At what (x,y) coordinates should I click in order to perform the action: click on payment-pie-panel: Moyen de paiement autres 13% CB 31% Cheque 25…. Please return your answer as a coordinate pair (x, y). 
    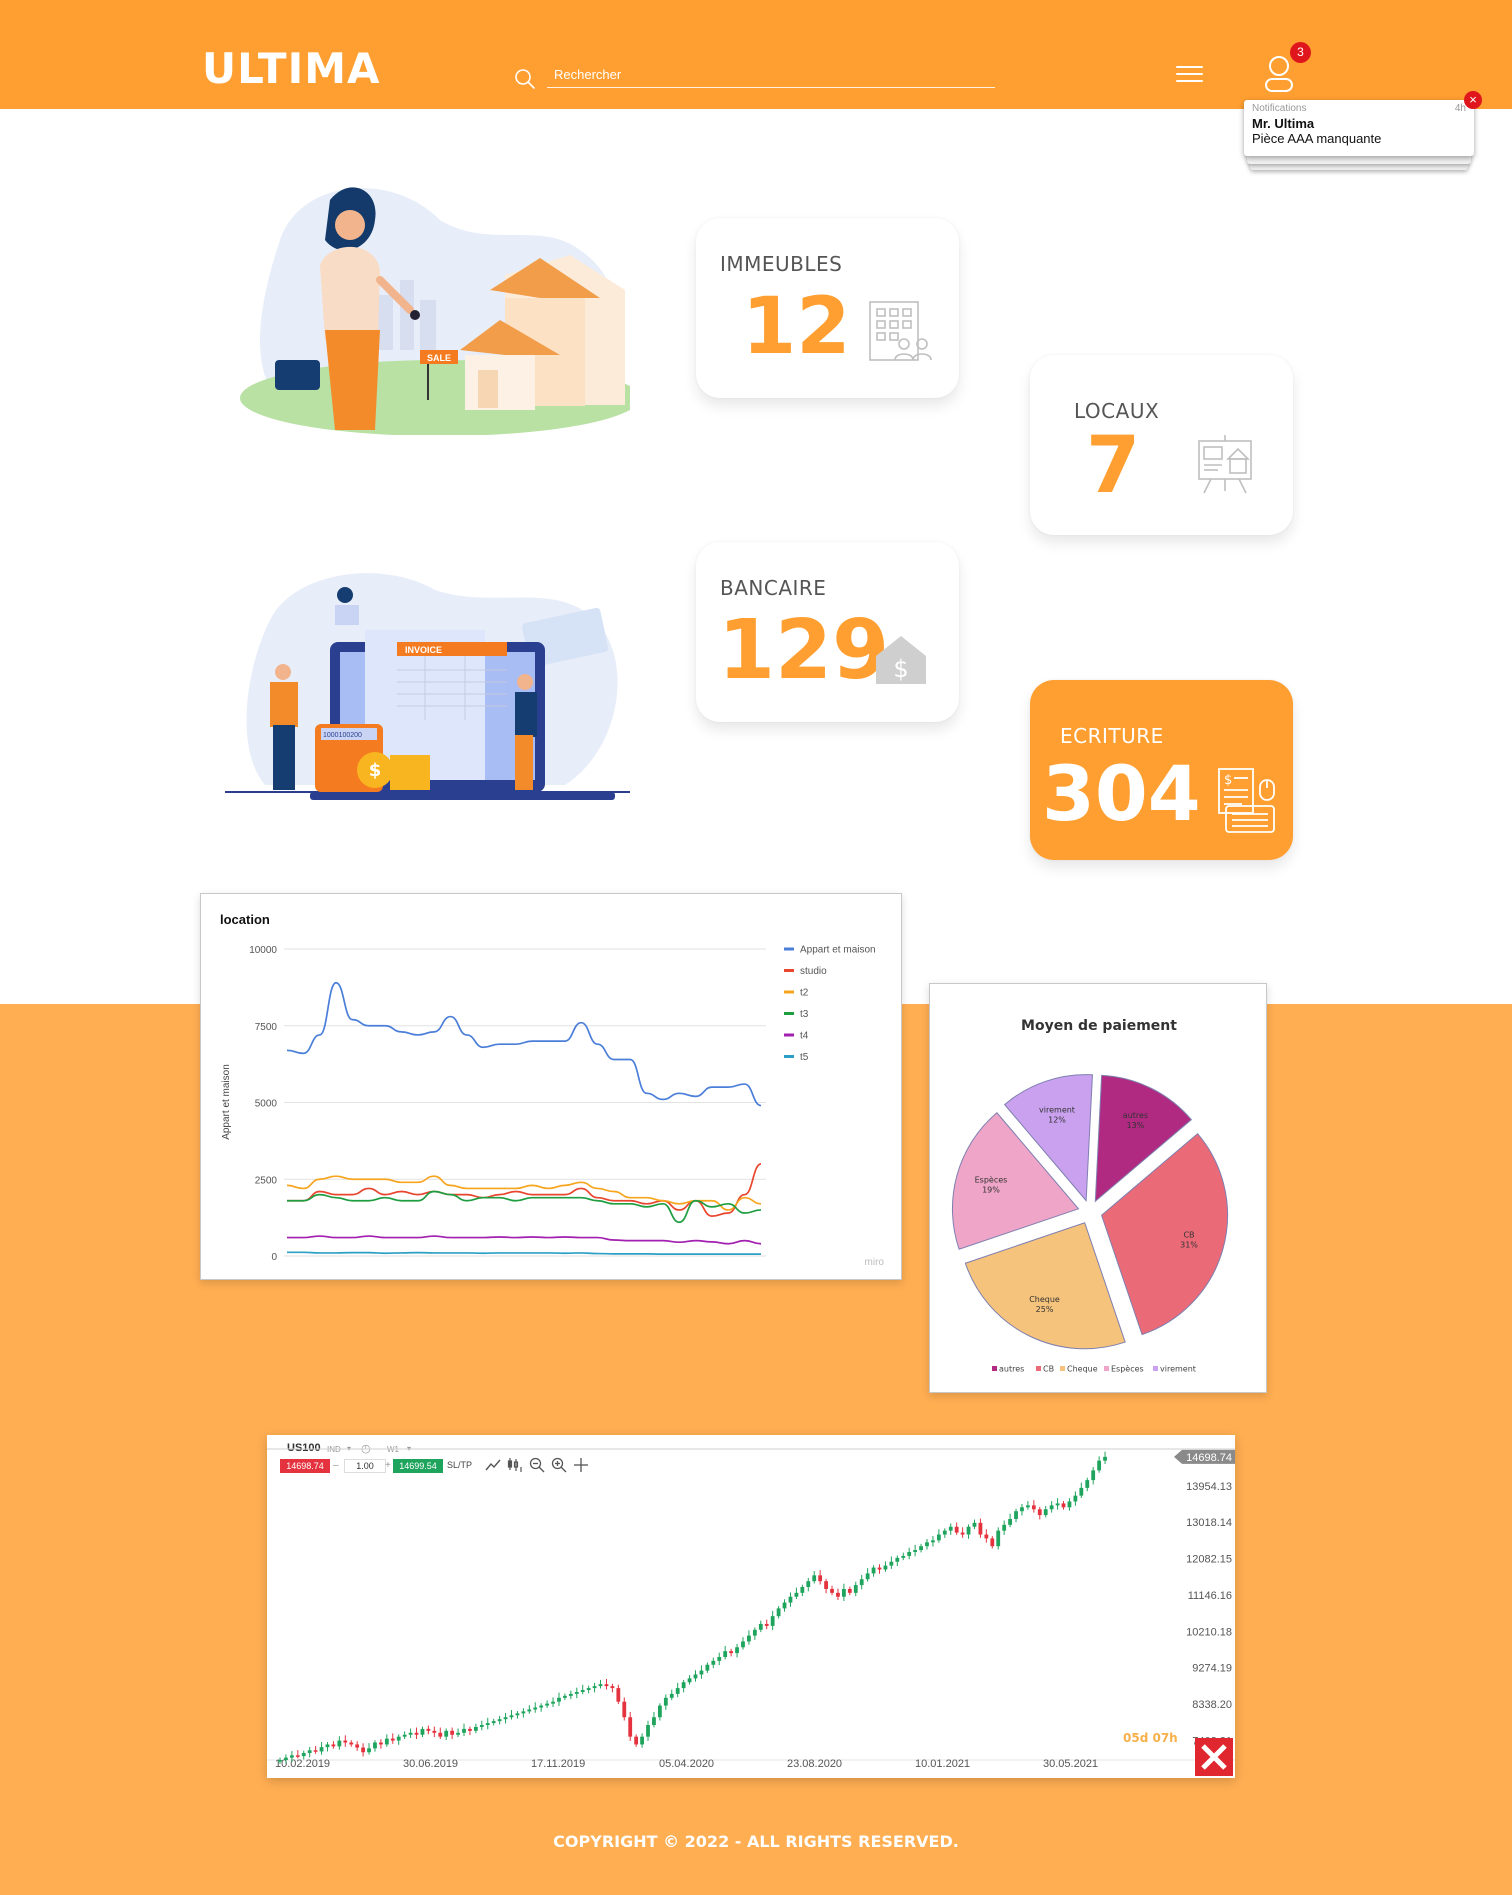
    Looking at the image, I should click on (1098, 1188).